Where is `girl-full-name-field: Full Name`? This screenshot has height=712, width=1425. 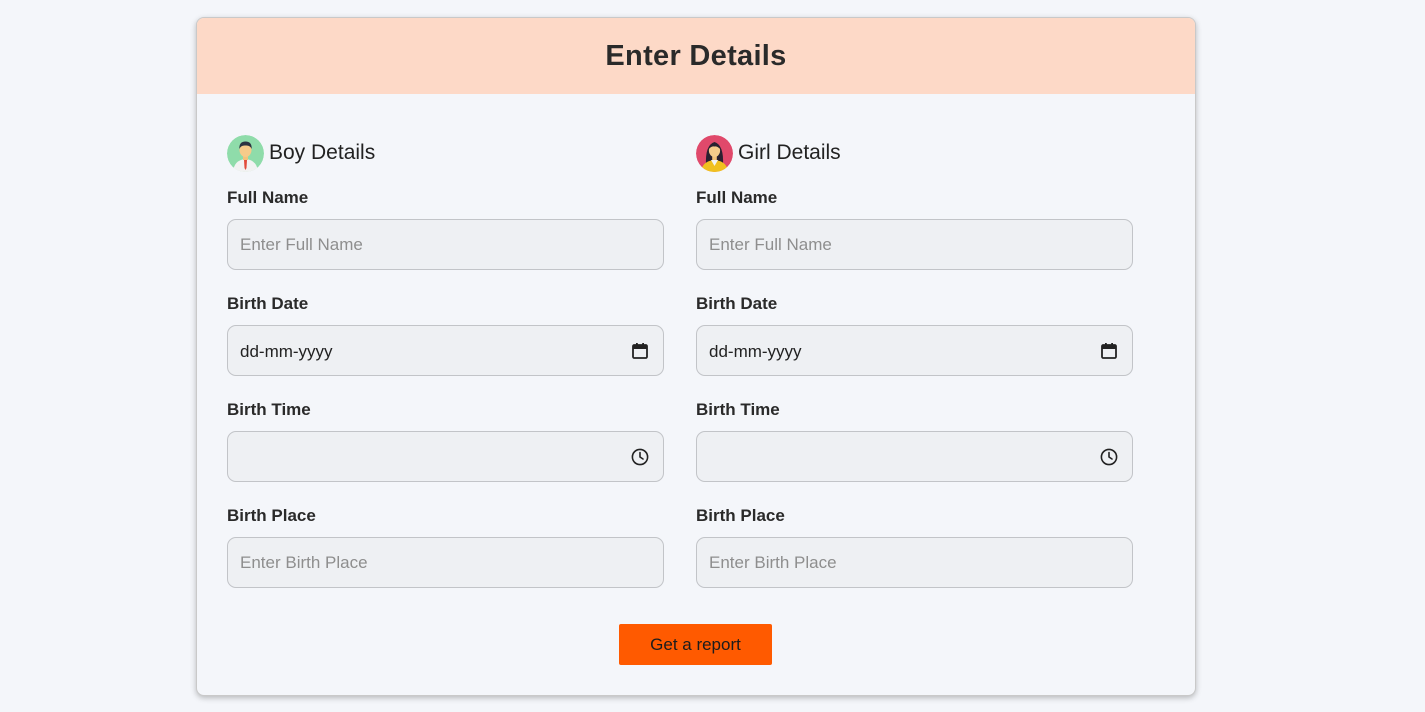
girl-full-name-field: Full Name is located at coordinates (915, 229).